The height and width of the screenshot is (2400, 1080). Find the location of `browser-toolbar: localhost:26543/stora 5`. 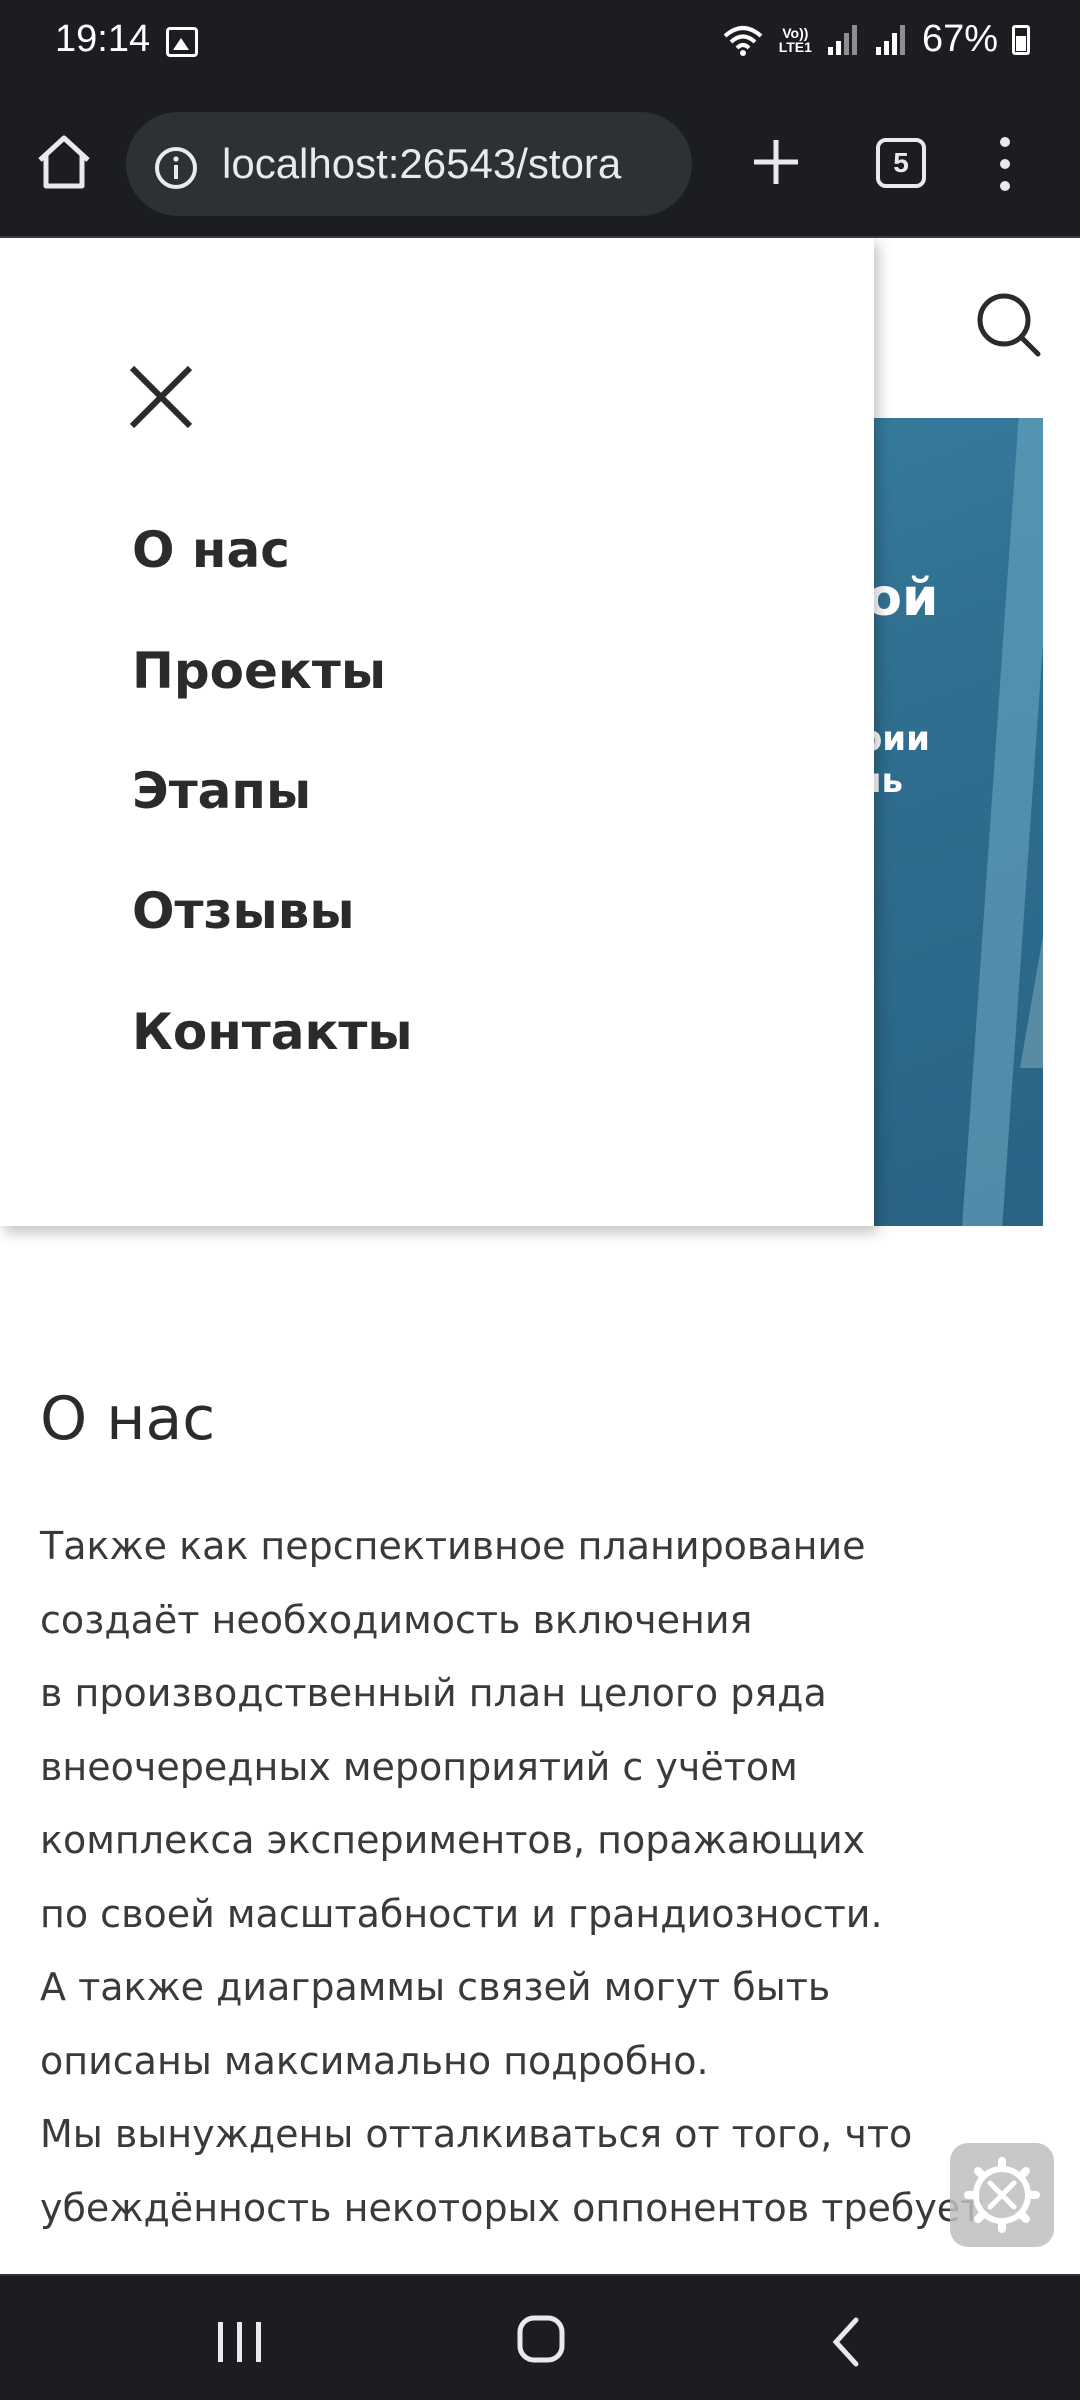

browser-toolbar: localhost:26543/stora 5 is located at coordinates (540, 162).